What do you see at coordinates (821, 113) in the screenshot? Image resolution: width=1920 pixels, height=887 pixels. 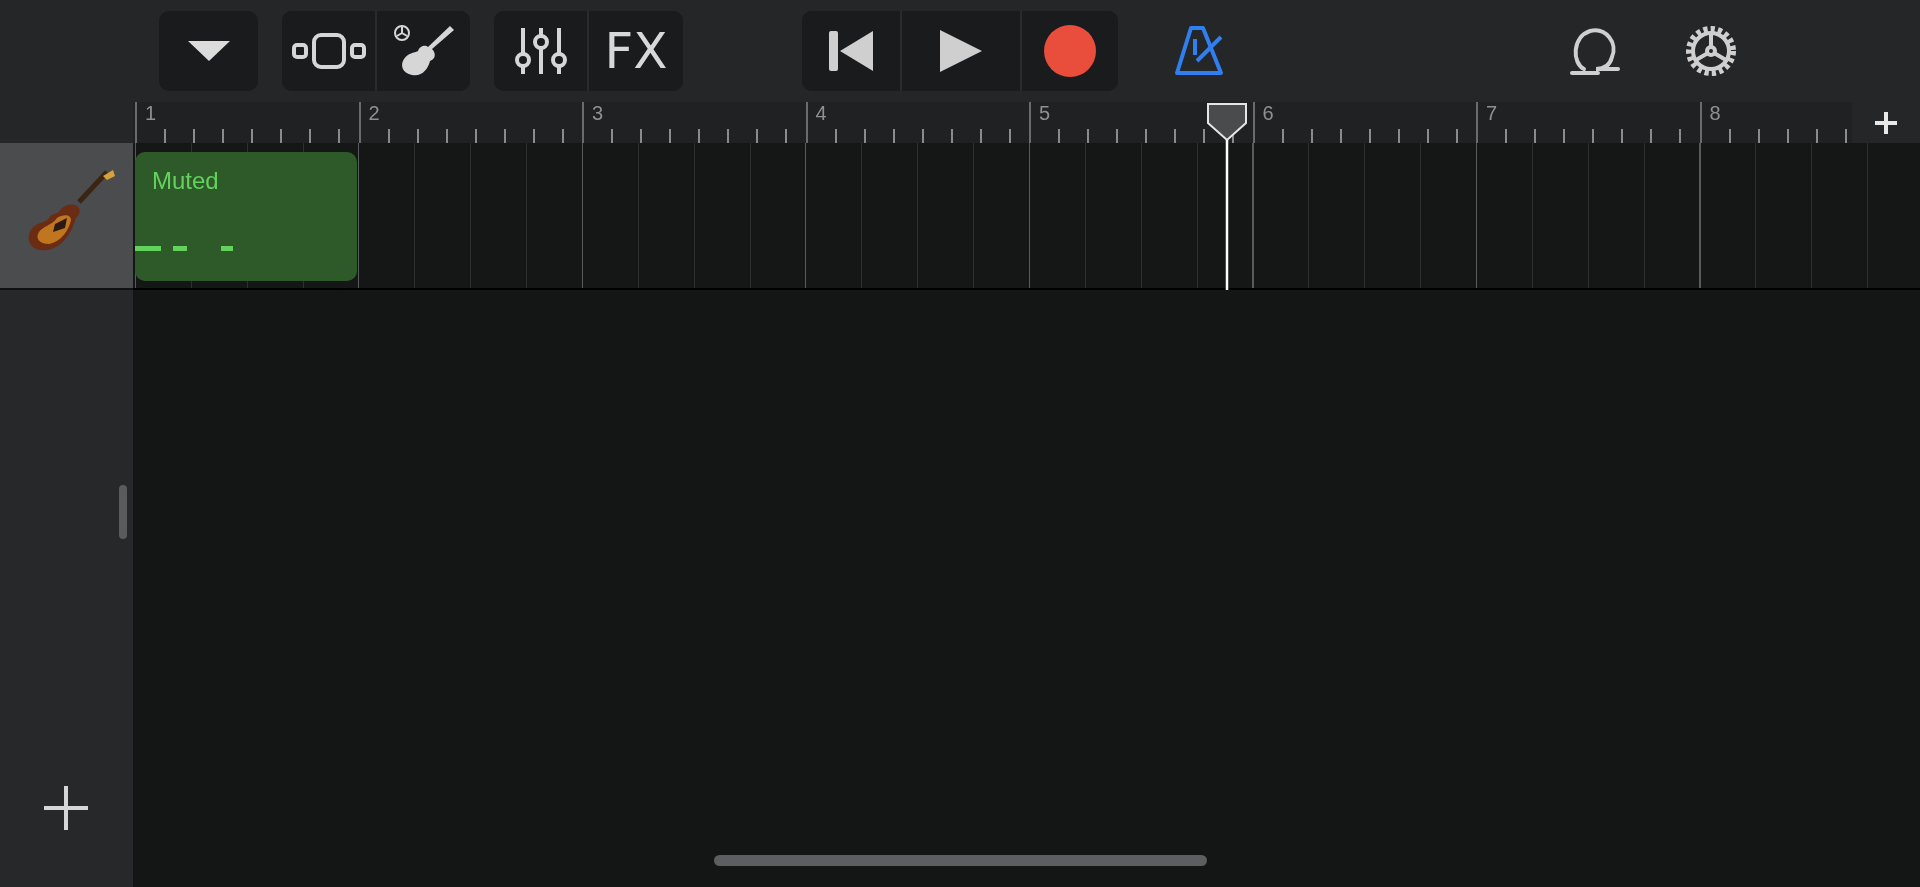 I see `bar-number: 4` at bounding box center [821, 113].